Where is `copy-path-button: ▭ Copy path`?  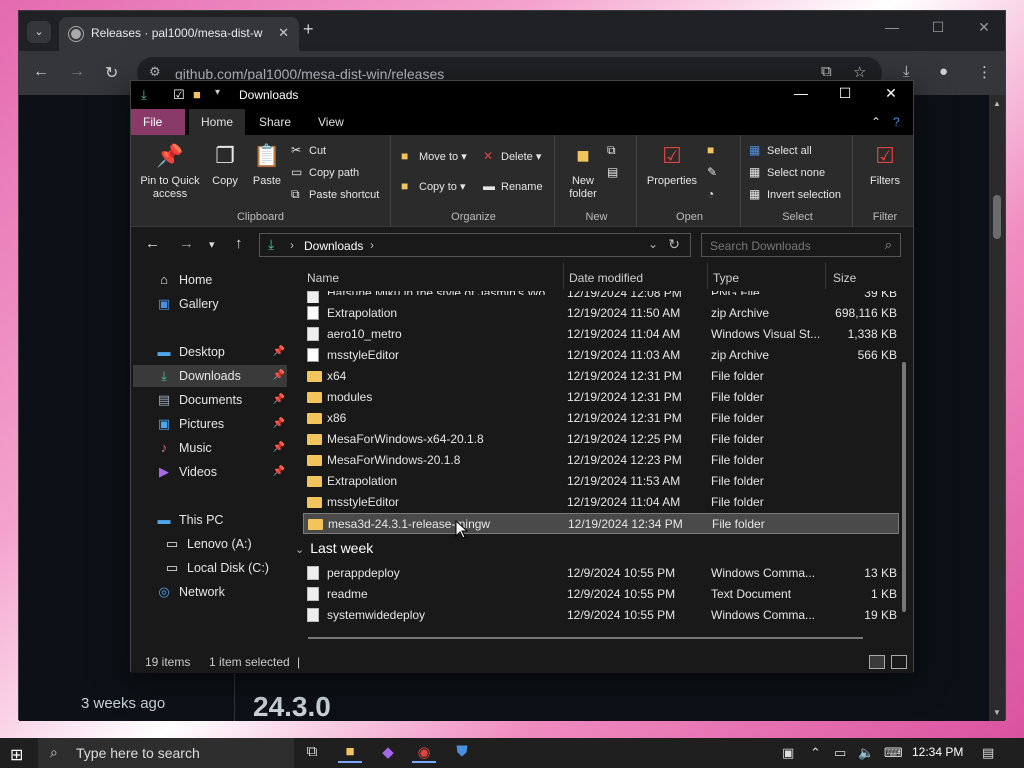 copy-path-button: ▭ Copy path is located at coordinates (325, 172).